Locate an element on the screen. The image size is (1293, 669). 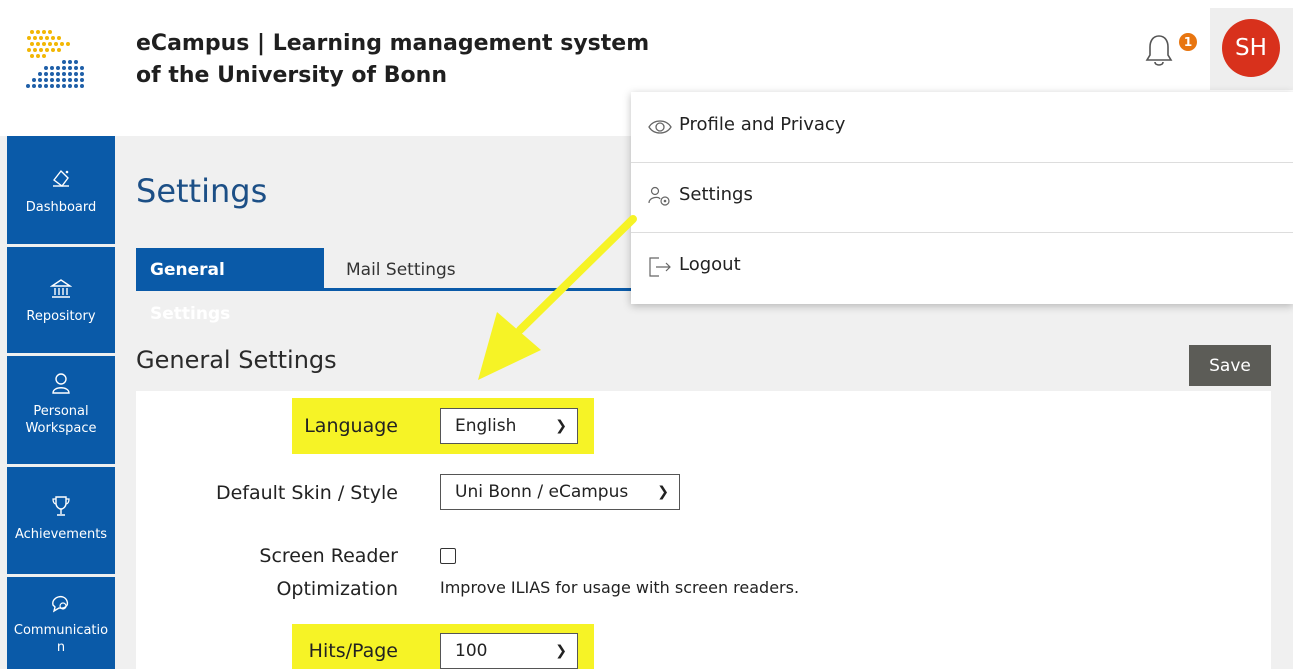
sidebar-item-label: Dashboard is located at coordinates (61, 207).